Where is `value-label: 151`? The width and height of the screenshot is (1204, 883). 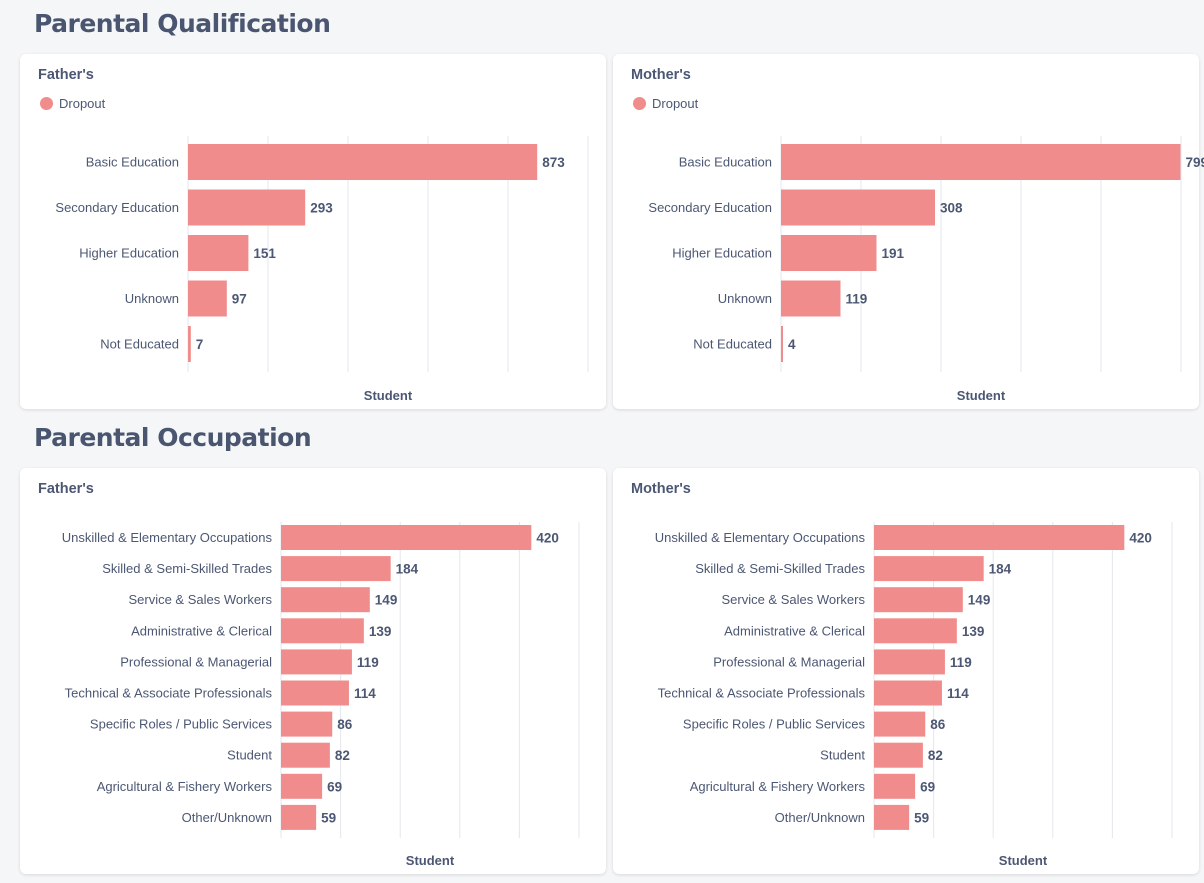 value-label: 151 is located at coordinates (264, 253).